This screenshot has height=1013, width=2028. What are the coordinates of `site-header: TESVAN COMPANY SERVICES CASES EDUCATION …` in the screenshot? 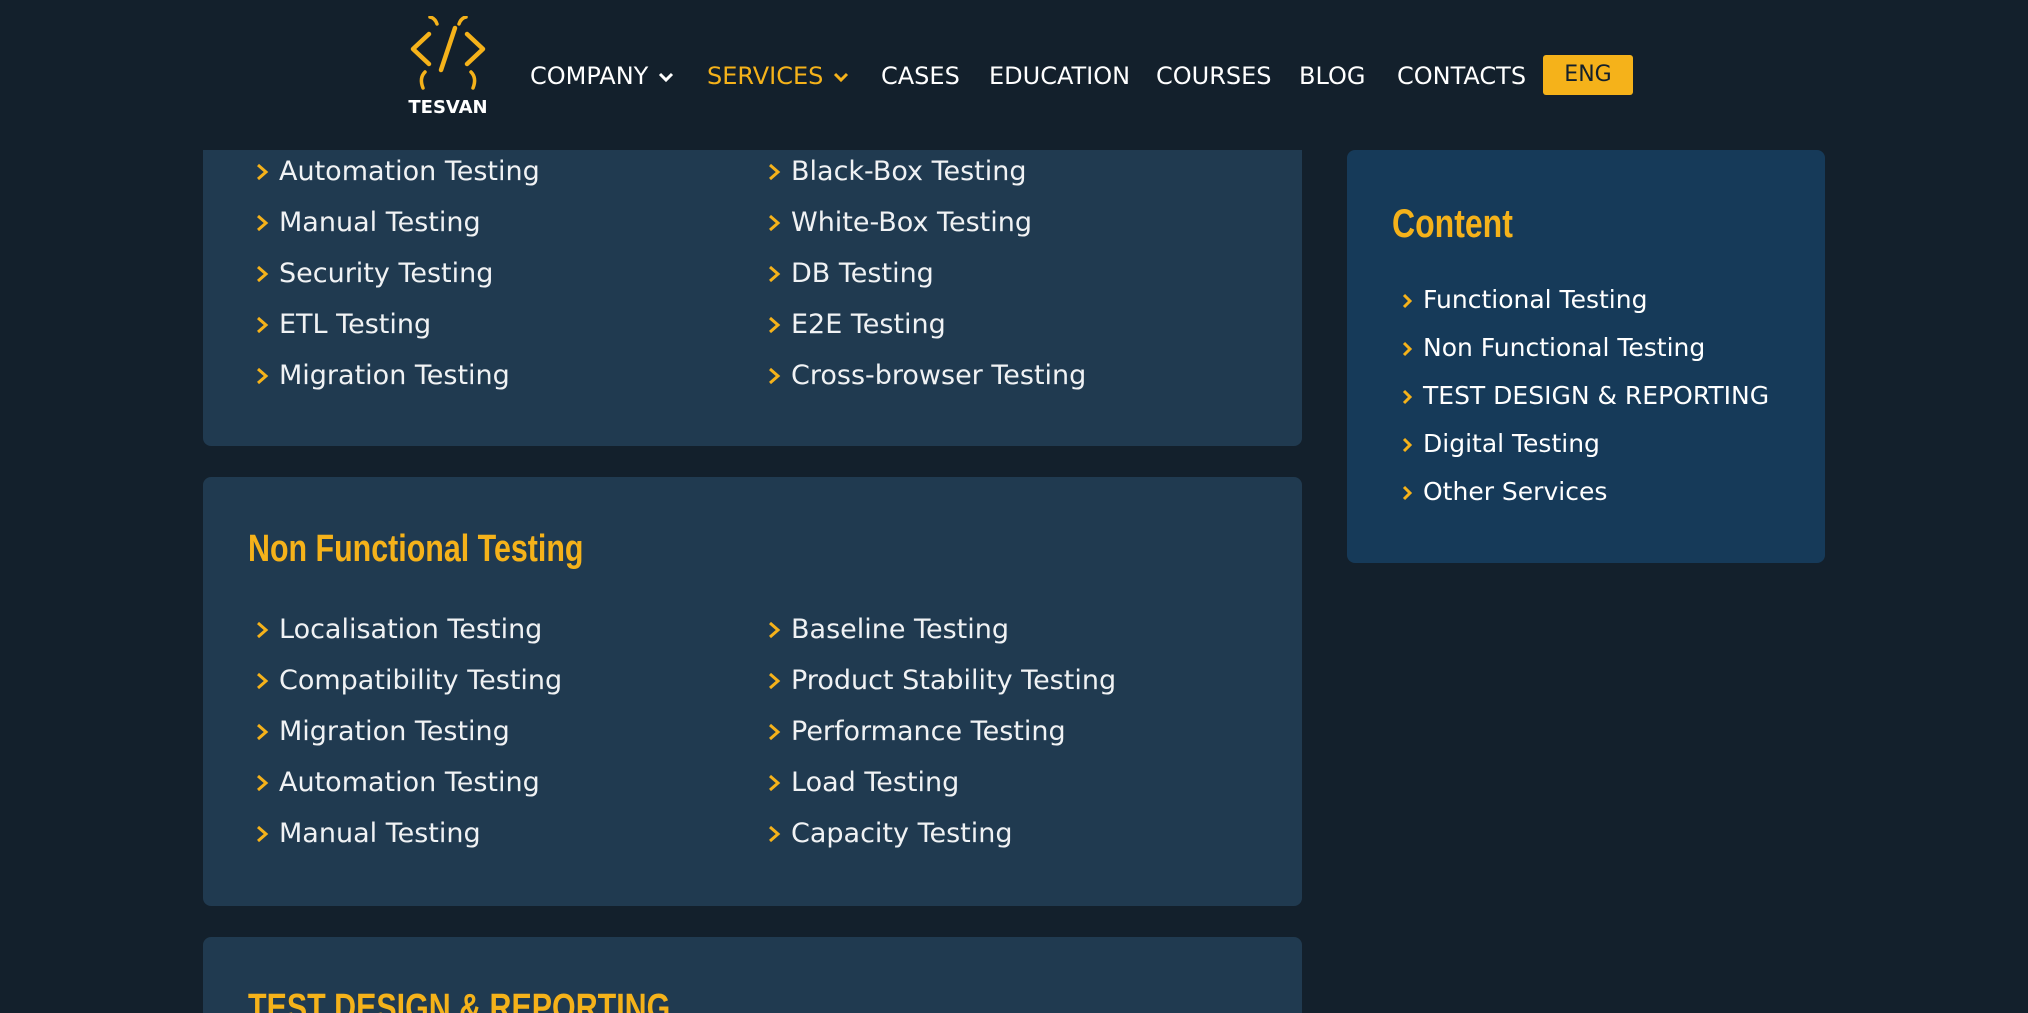 It's located at (1014, 75).